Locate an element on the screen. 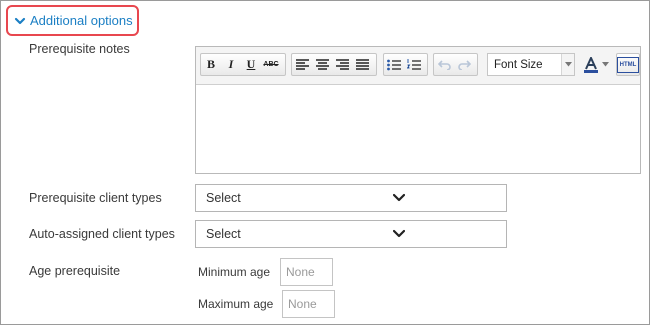  justify-icon is located at coordinates (362, 64).